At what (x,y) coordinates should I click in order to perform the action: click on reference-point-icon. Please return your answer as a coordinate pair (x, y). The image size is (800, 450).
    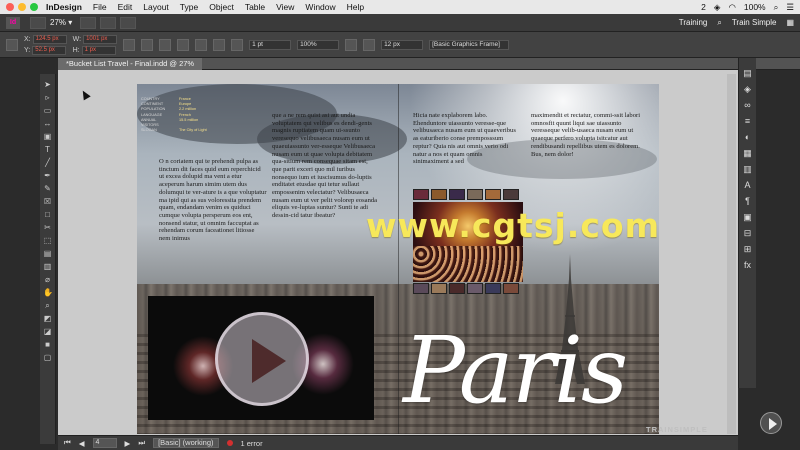
    Looking at the image, I should click on (12, 44).